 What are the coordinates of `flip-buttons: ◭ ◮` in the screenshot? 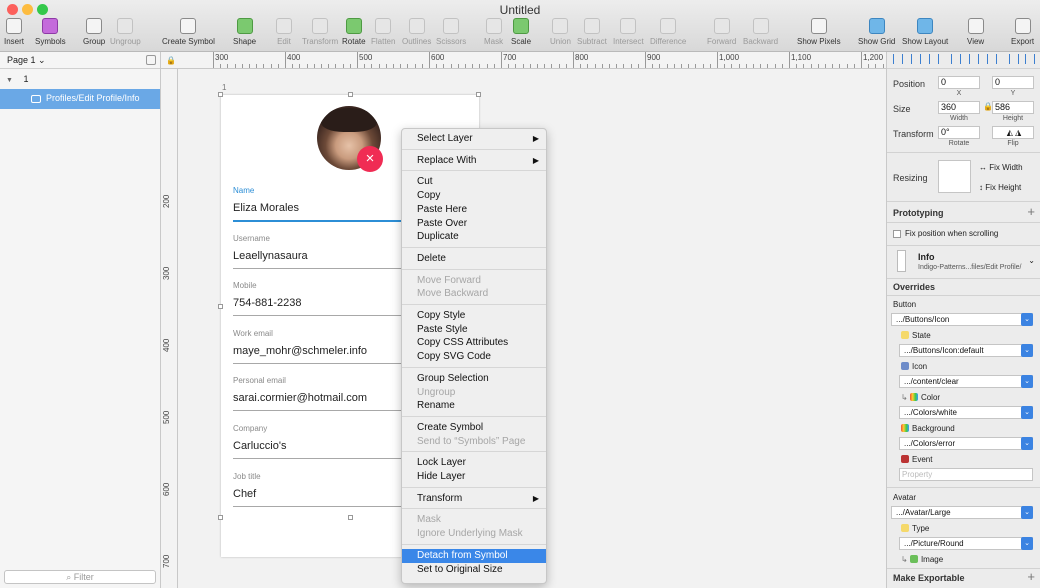 It's located at (1013, 132).